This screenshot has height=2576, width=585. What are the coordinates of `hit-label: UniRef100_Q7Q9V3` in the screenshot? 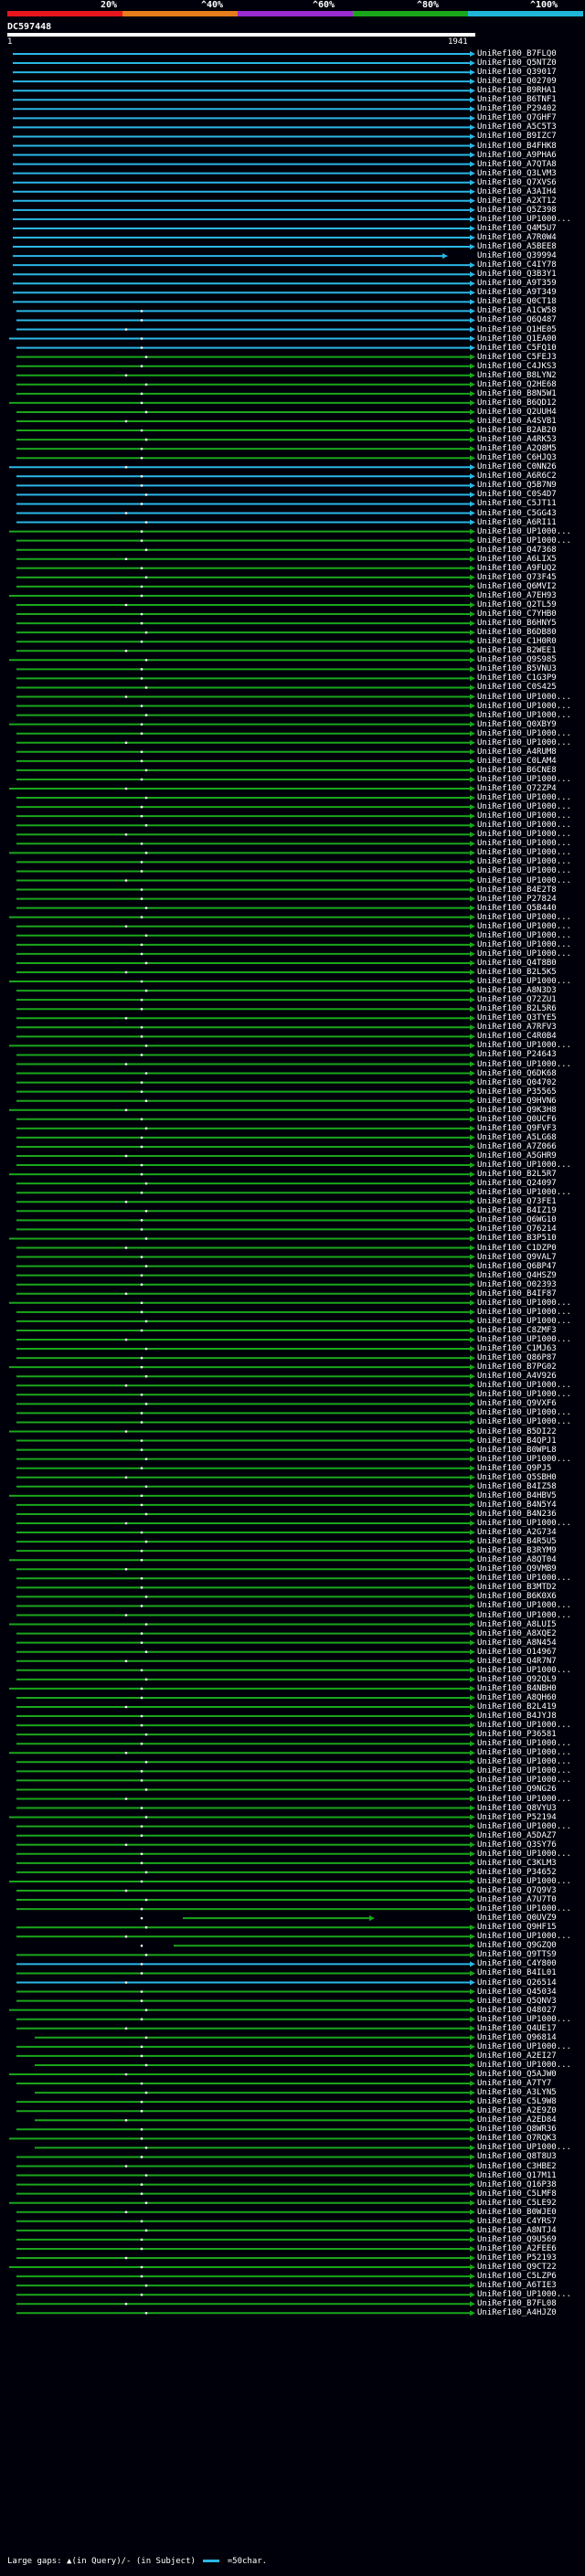 It's located at (517, 1890).